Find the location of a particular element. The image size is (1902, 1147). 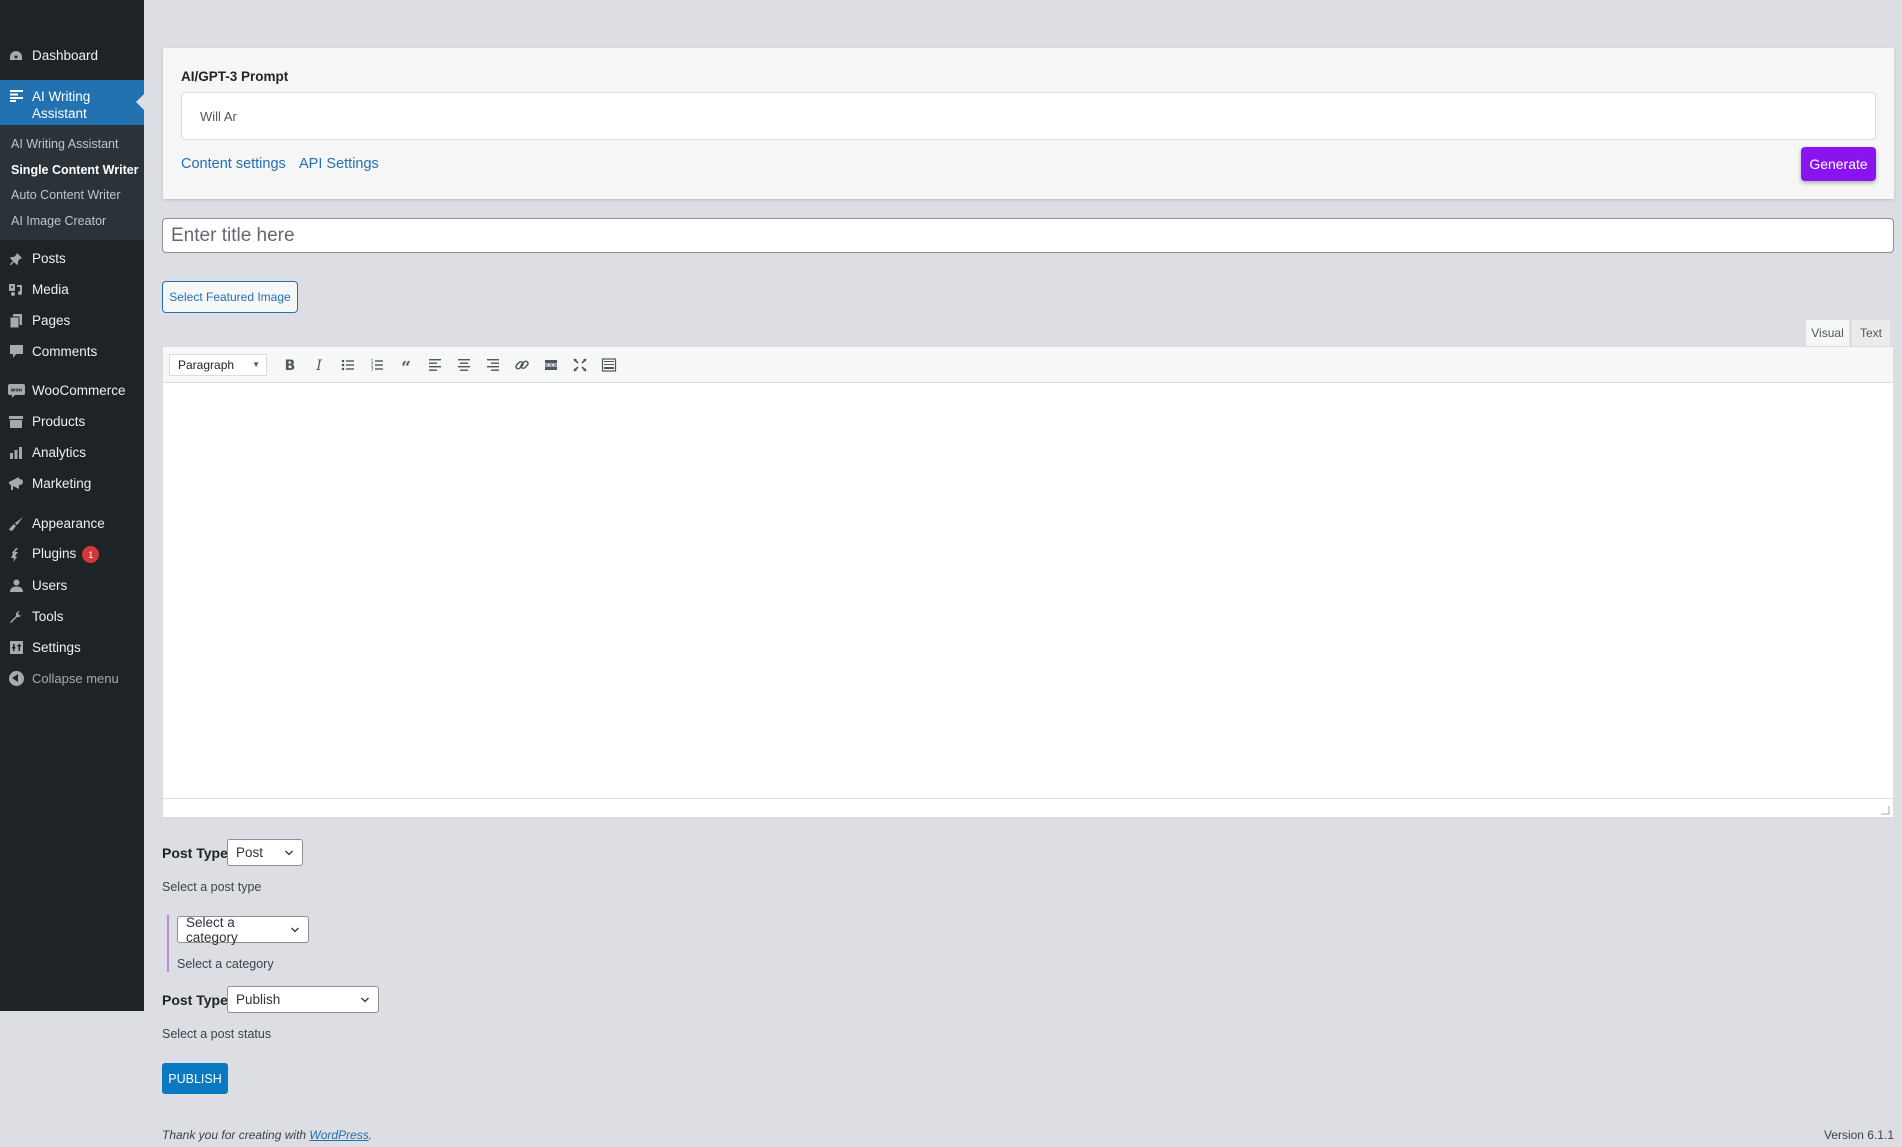

sidebar-item-tools: Tools is located at coordinates (72, 616).